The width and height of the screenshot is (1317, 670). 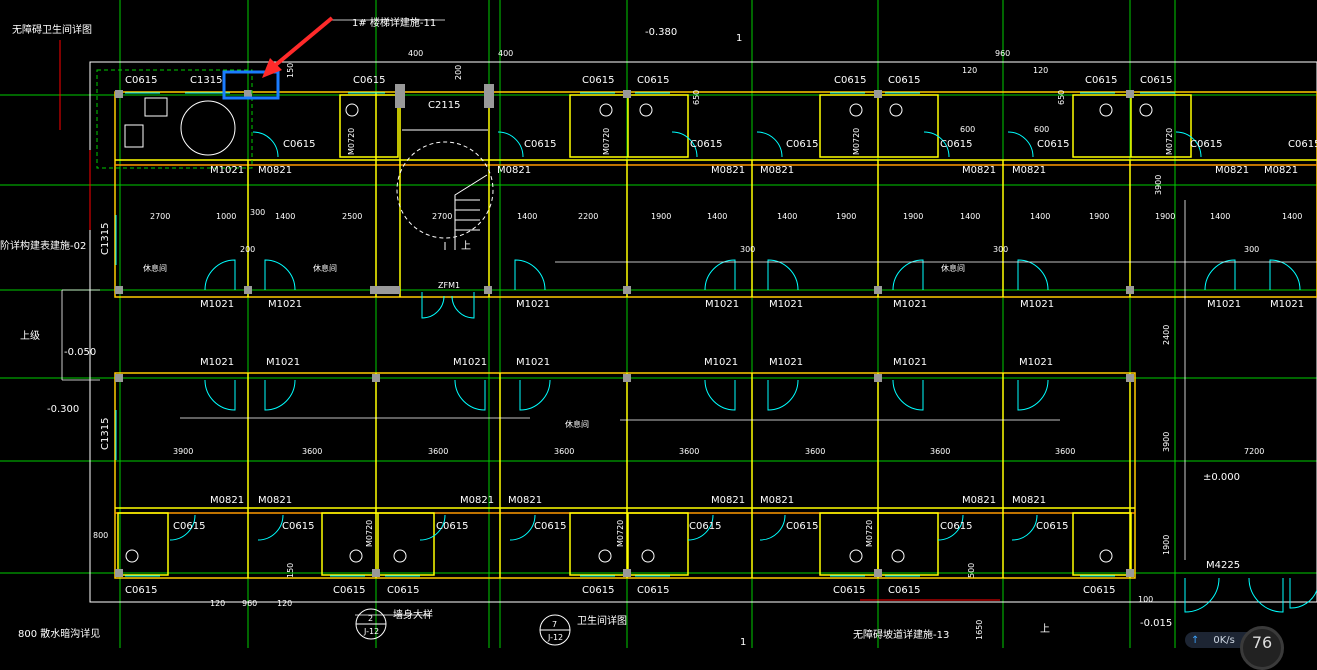 What do you see at coordinates (1146, 599) in the screenshot?
I see `dim-label: 100` at bounding box center [1146, 599].